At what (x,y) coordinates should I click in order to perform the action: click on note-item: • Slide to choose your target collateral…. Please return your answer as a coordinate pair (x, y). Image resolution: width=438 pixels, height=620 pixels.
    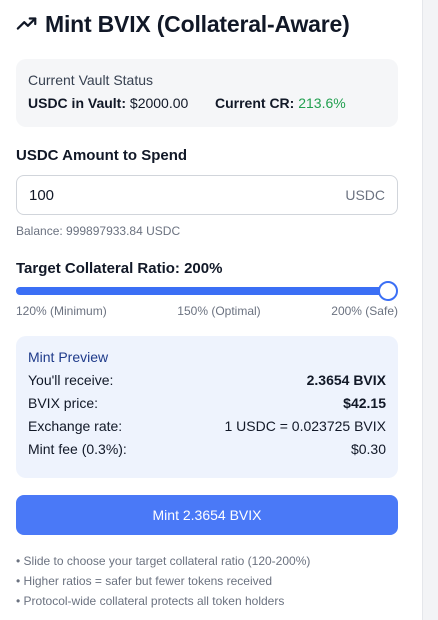
    Looking at the image, I should click on (163, 561).